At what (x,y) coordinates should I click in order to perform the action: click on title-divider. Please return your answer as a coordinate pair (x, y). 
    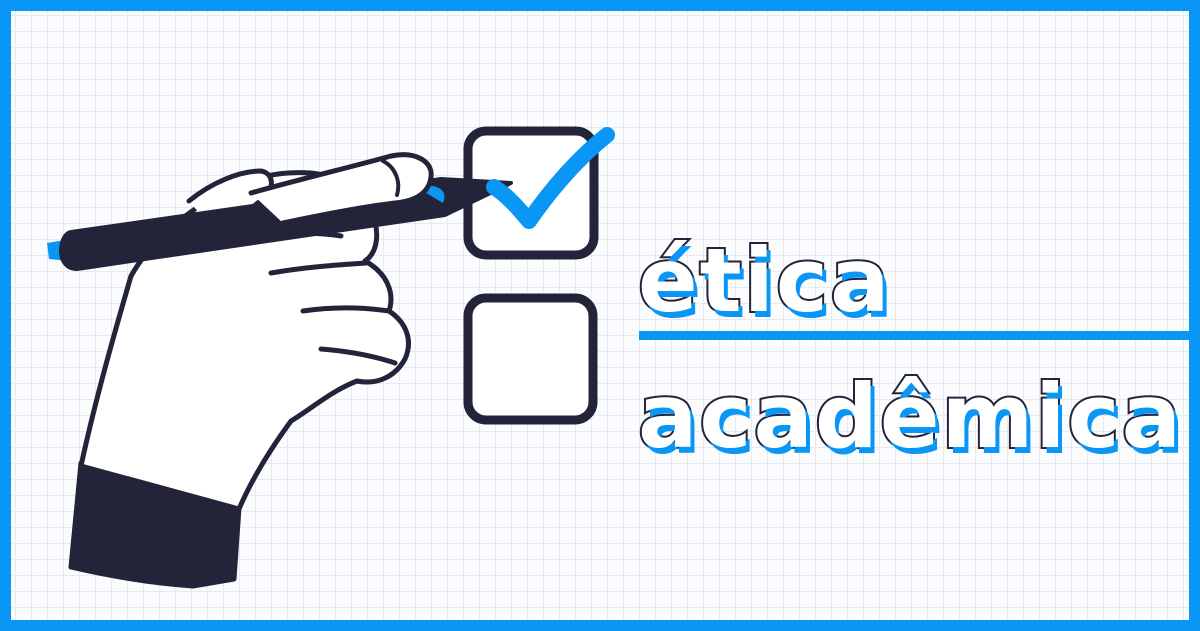
    Looking at the image, I should click on (914, 335).